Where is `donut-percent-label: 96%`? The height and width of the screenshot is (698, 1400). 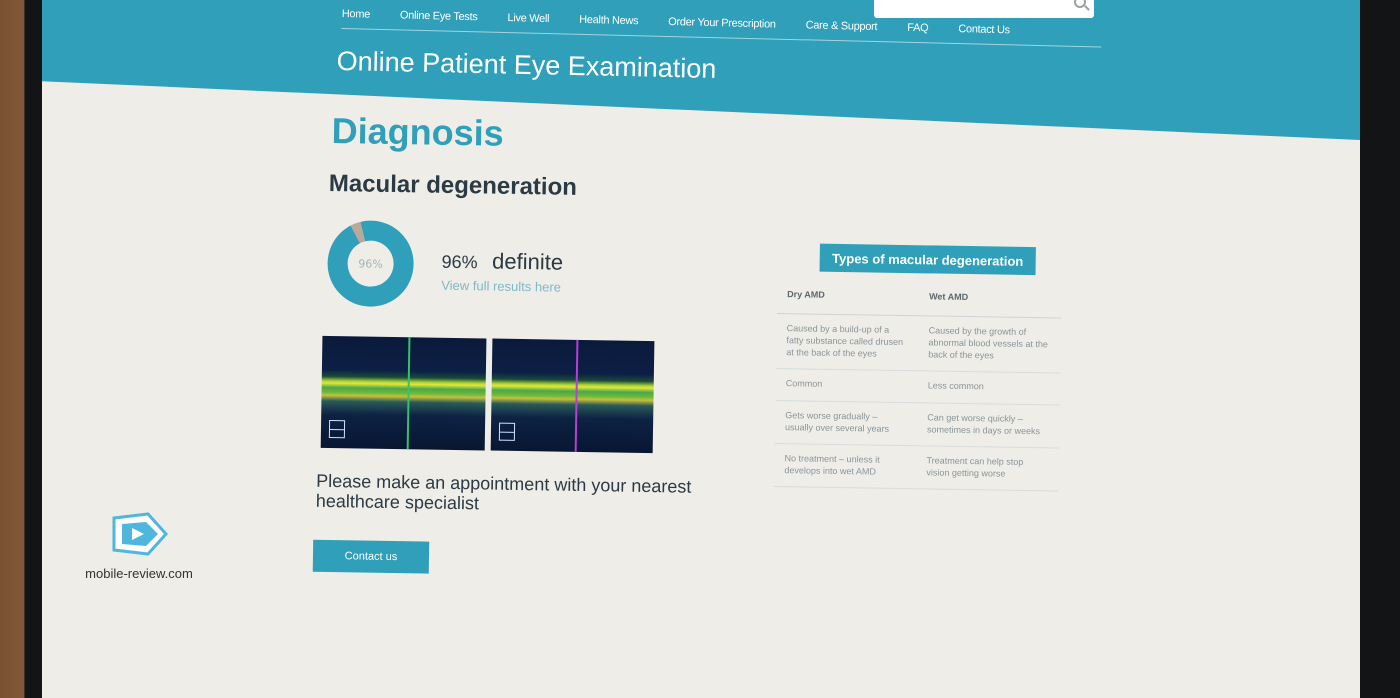 donut-percent-label: 96% is located at coordinates (370, 263).